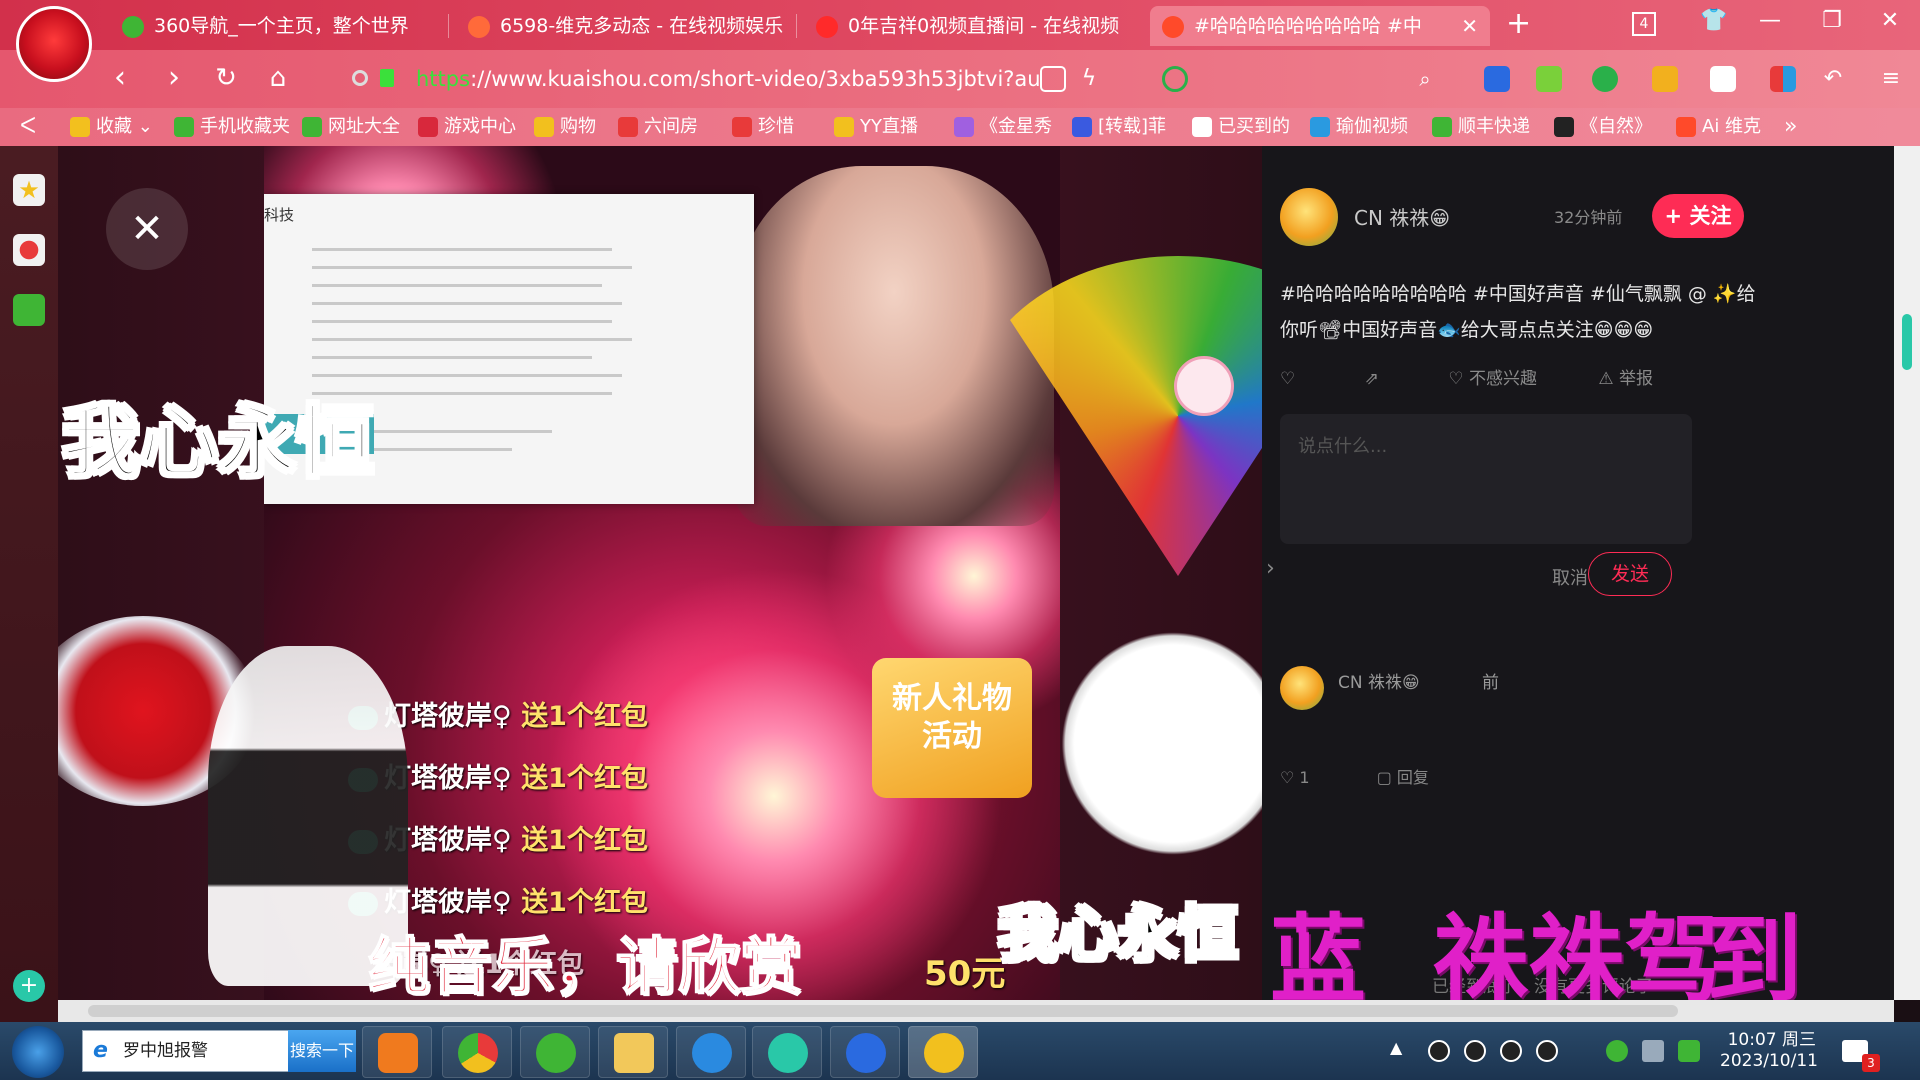 The width and height of the screenshot is (1920, 1080). Describe the element at coordinates (1402, 216) in the screenshot. I see `author-name: CN 祩祩😁` at that location.